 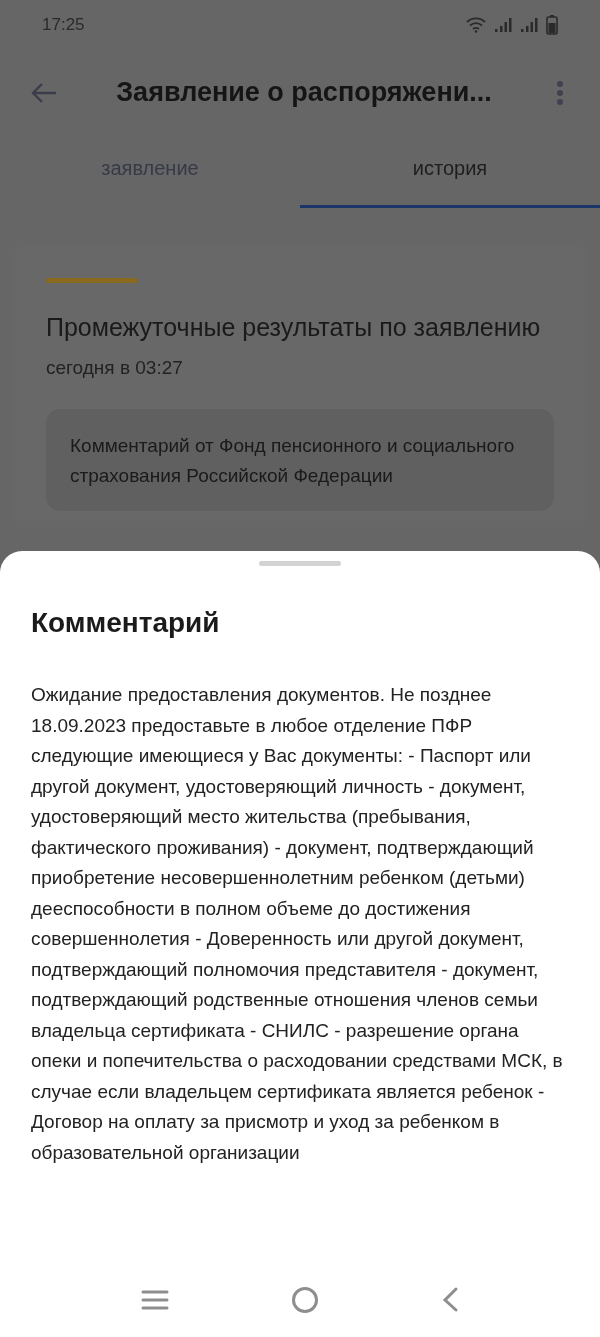 I want to click on sheet-title: Комментарий, so click(x=125, y=623).